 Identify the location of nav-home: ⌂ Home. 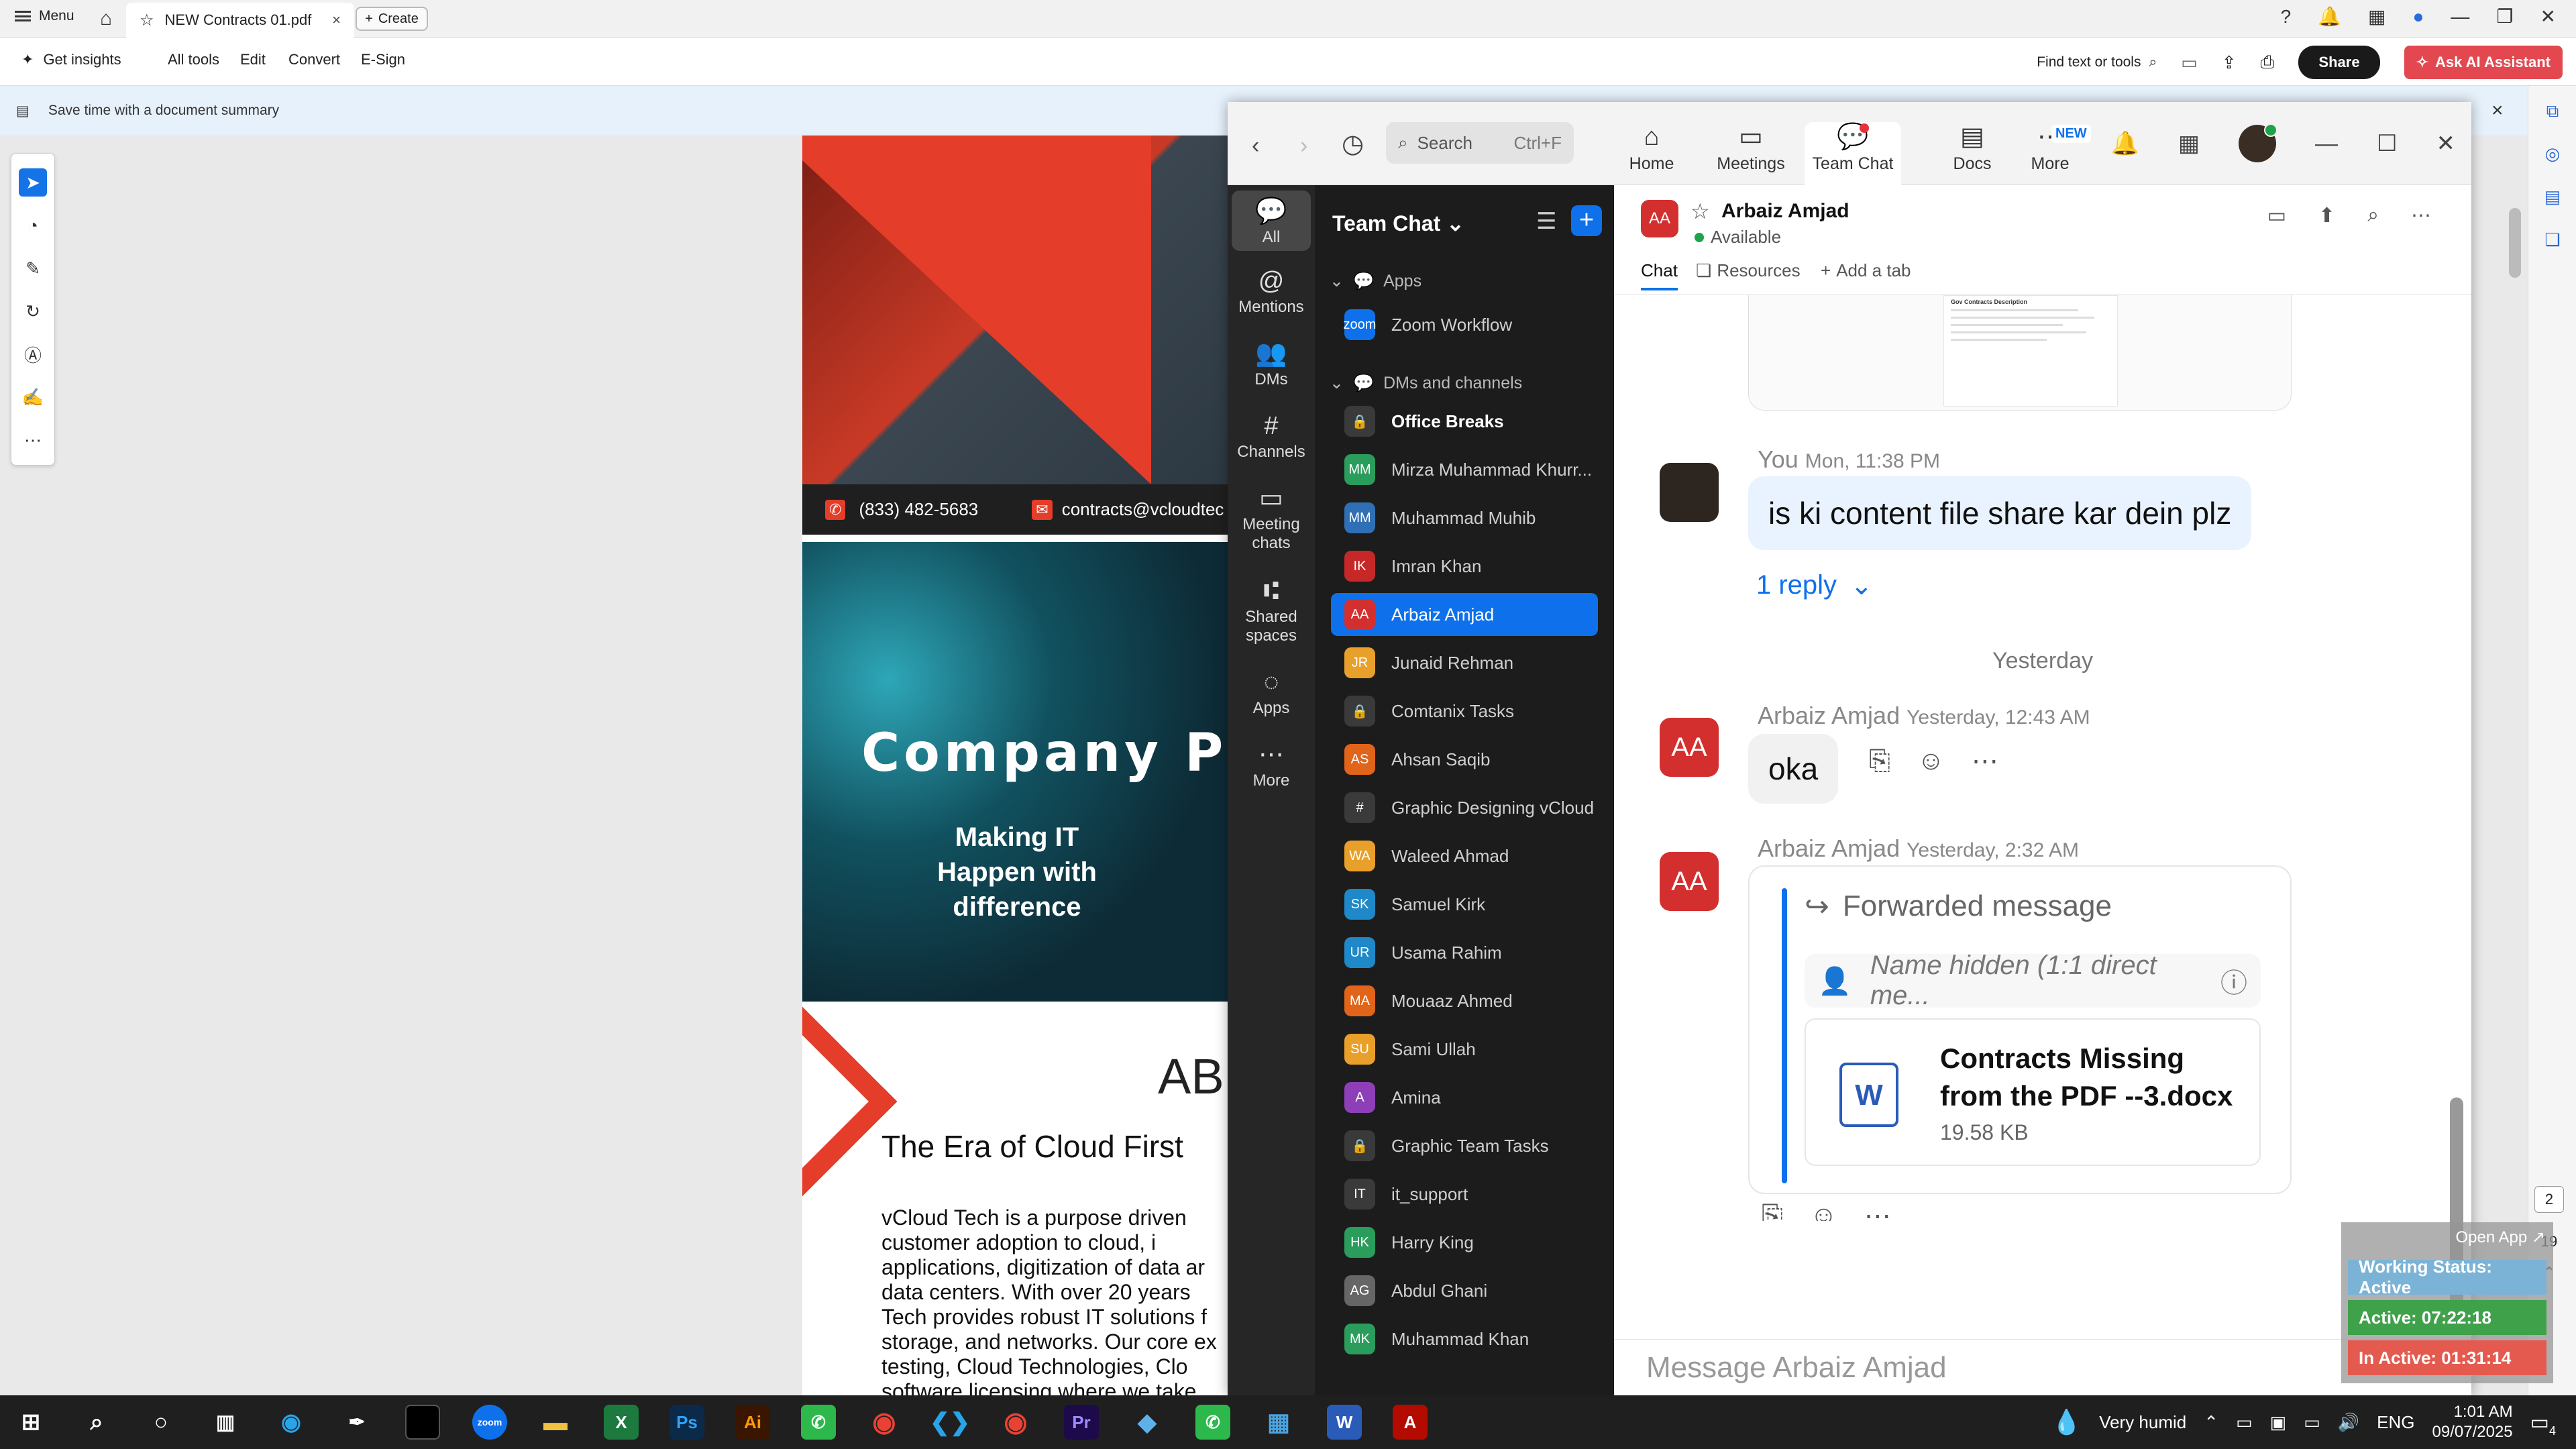
(1651, 148).